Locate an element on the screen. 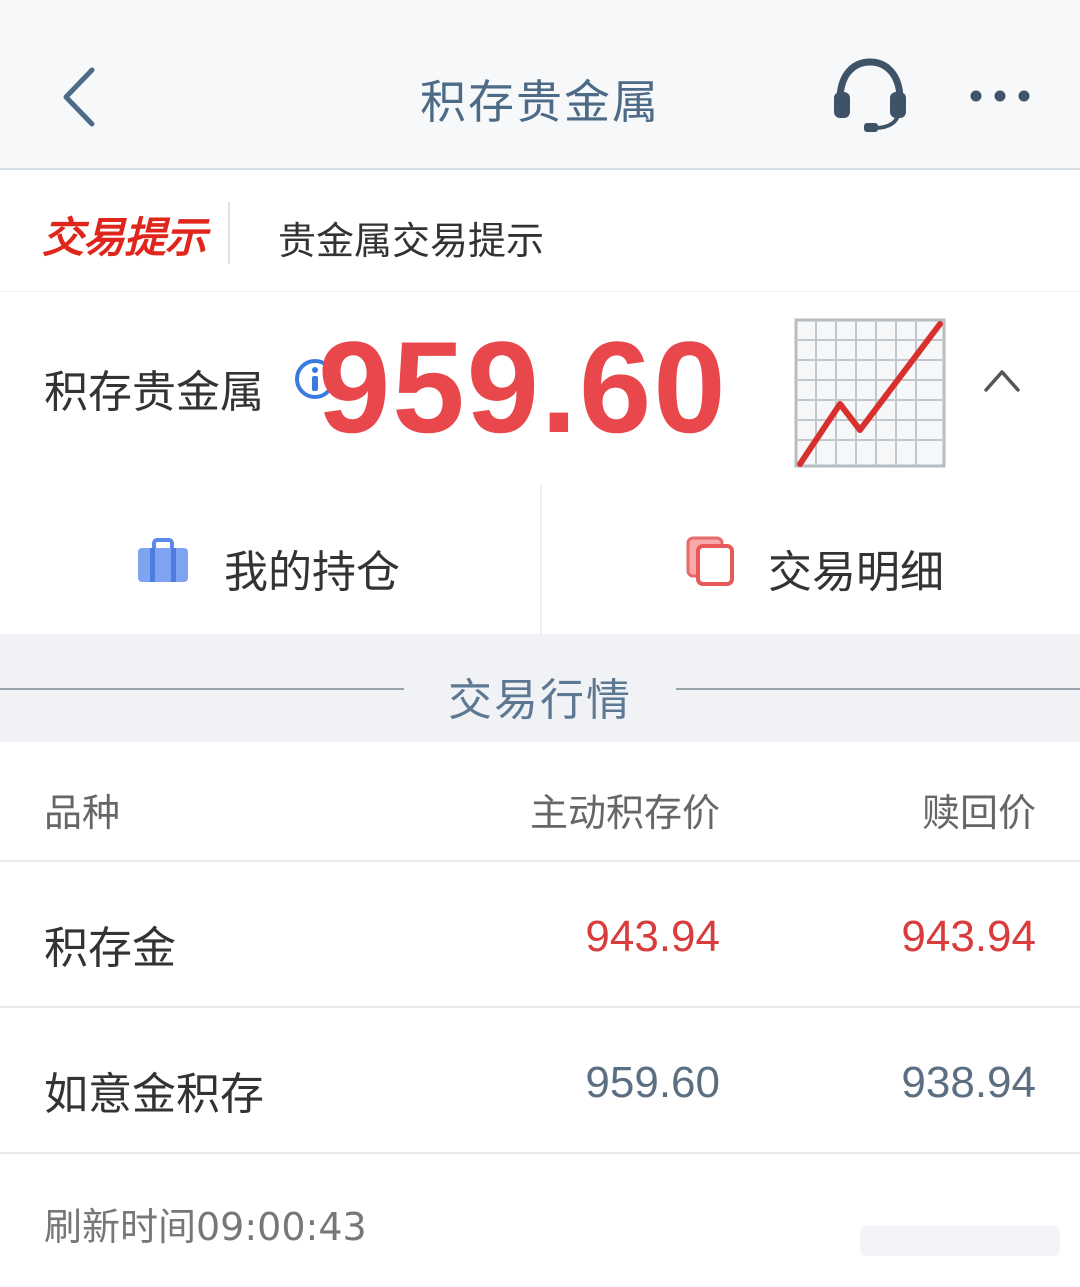 Image resolution: width=1080 pixels, height=1287 pixels. variety-name: 积存金 is located at coordinates (110, 948).